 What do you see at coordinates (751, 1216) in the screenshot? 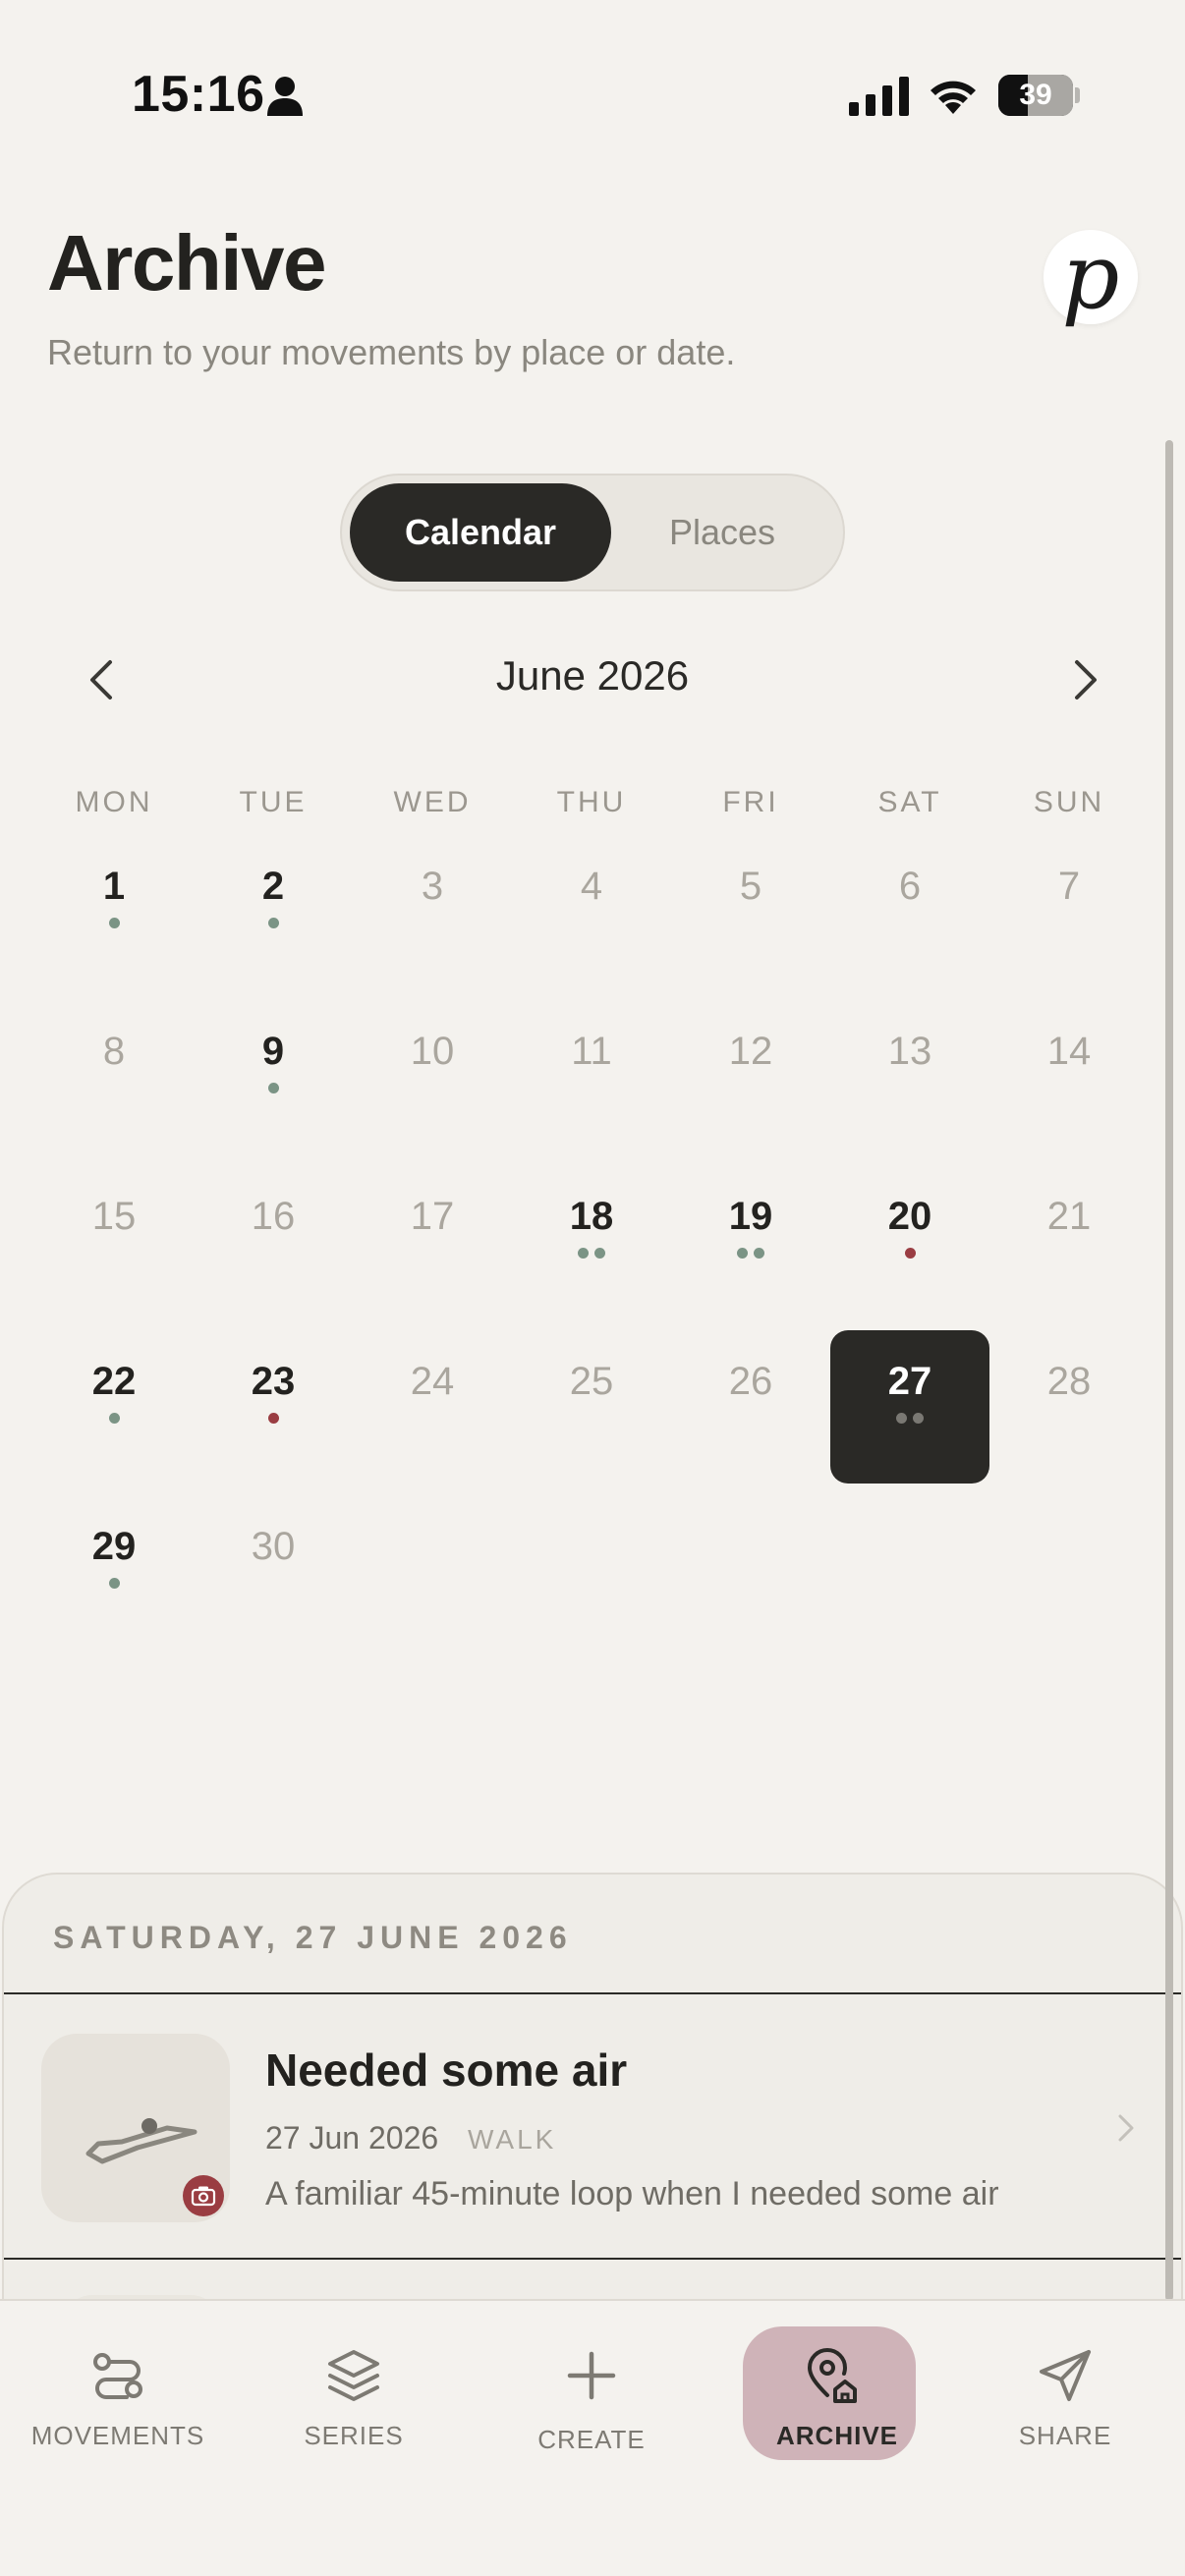
I see `day-number: 19` at bounding box center [751, 1216].